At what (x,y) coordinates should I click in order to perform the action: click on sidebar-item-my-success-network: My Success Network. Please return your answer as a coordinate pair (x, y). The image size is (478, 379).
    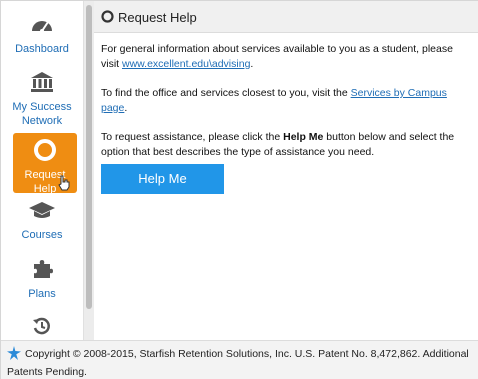
    Looking at the image, I should click on (42, 99).